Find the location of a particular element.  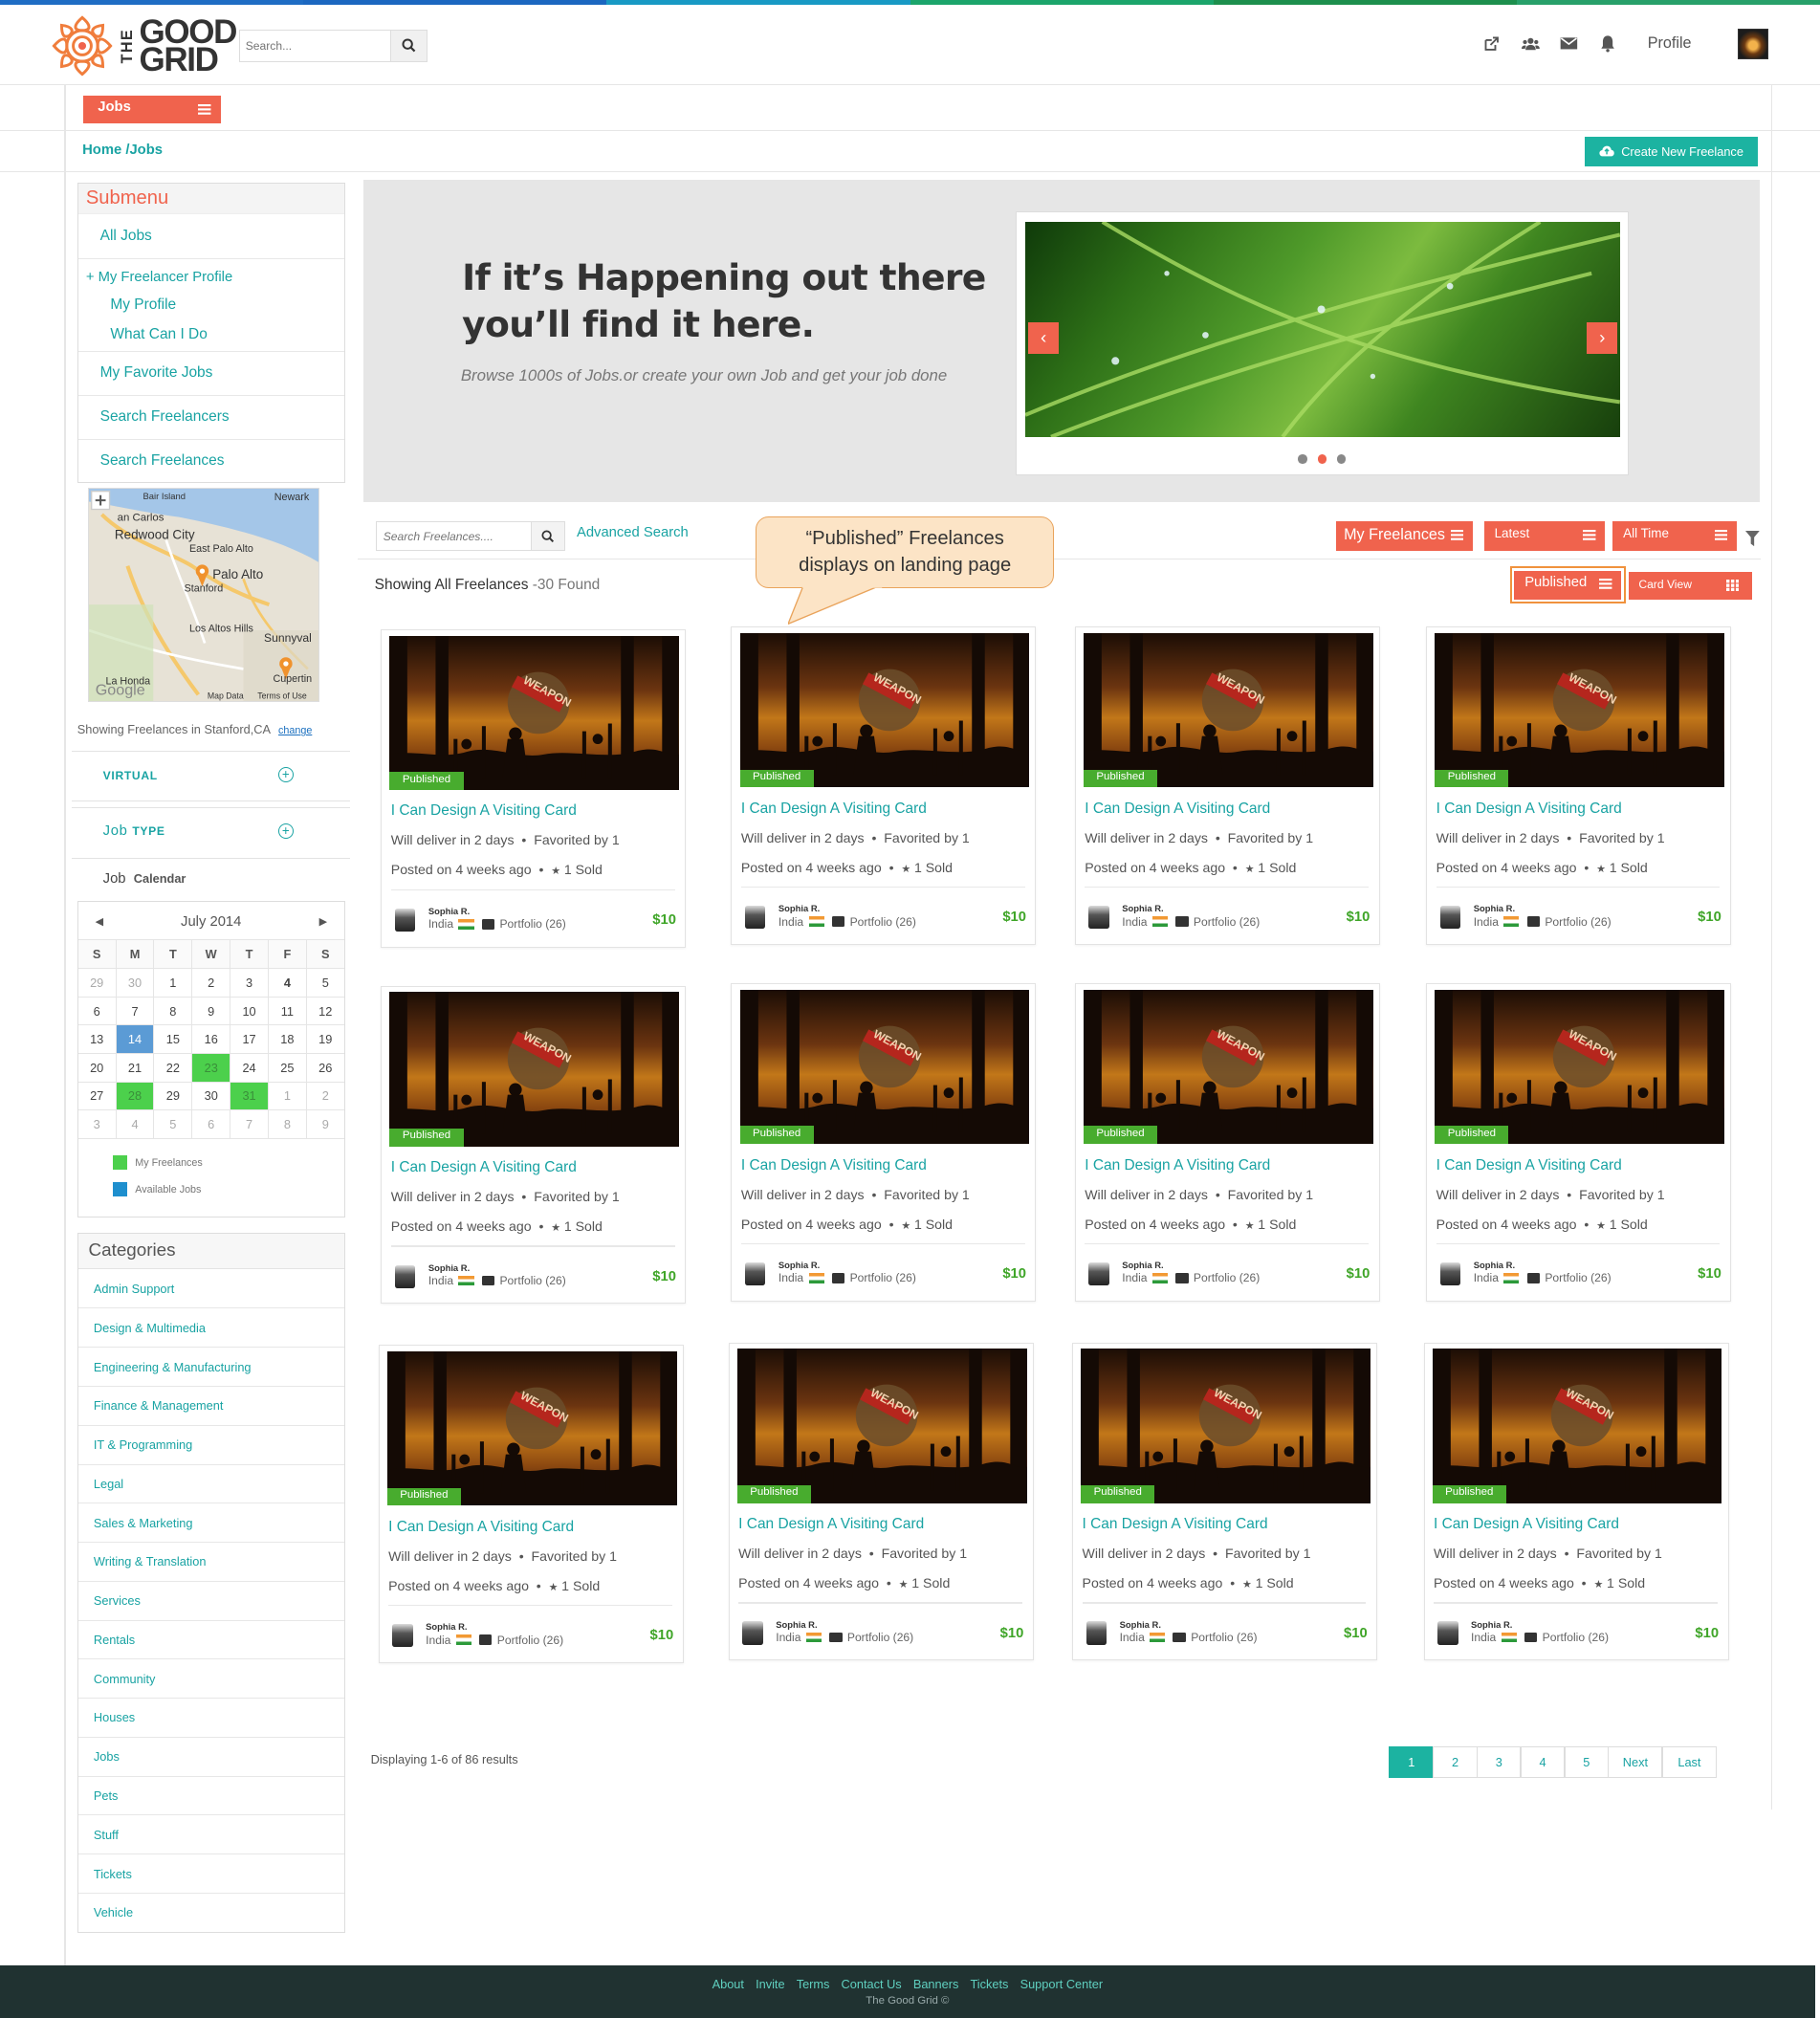

calendar-day: 5 is located at coordinates (173, 1124).